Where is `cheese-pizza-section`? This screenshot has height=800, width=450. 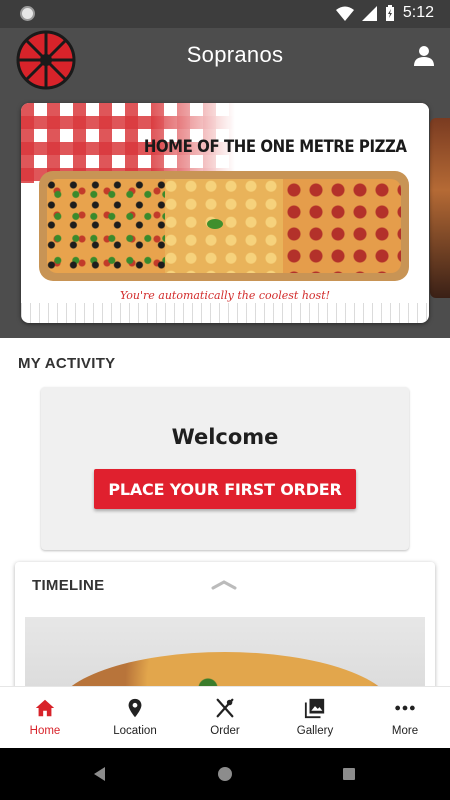 cheese-pizza-section is located at coordinates (224, 226).